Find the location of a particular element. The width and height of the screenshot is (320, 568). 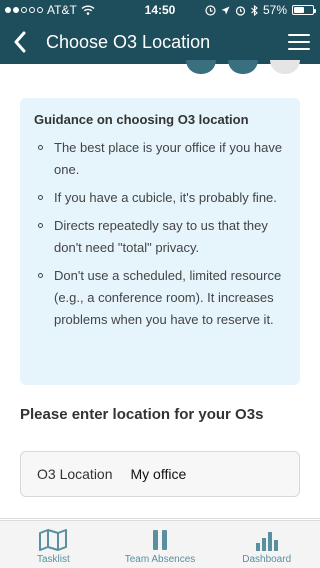

screen-lock-icon is located at coordinates (210, 10).